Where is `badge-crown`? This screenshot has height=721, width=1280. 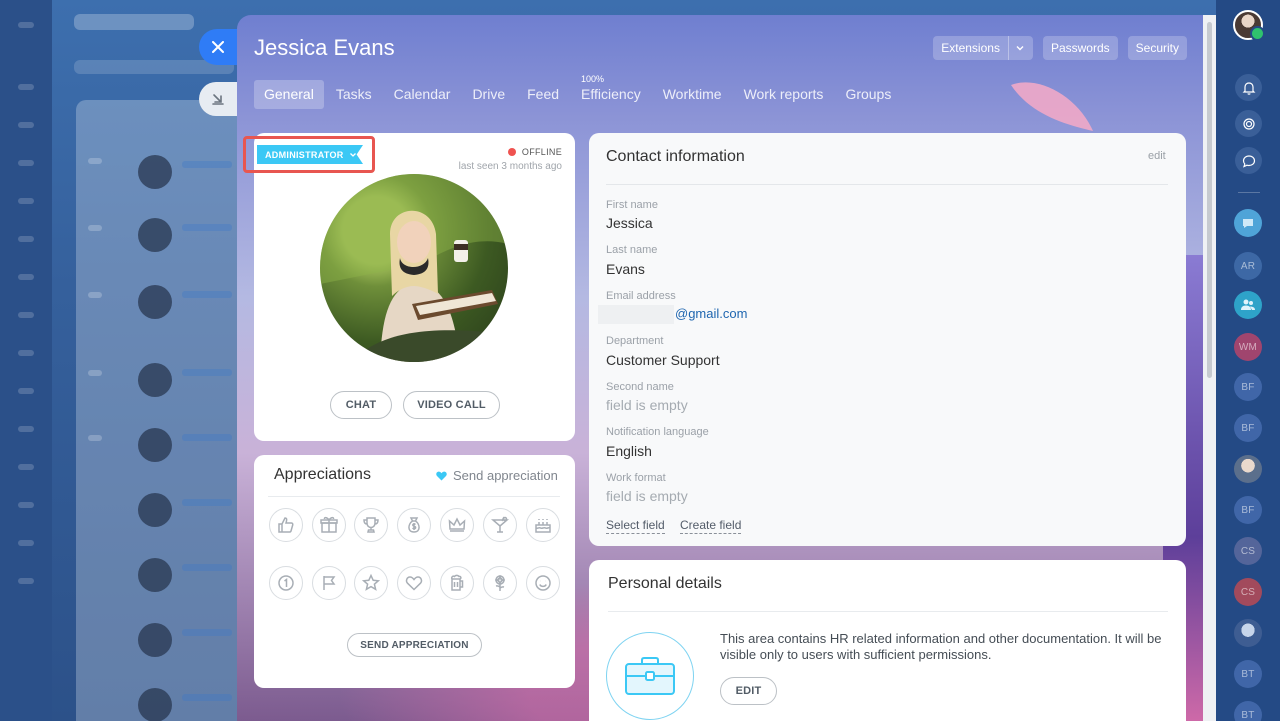
badge-crown is located at coordinates (457, 525).